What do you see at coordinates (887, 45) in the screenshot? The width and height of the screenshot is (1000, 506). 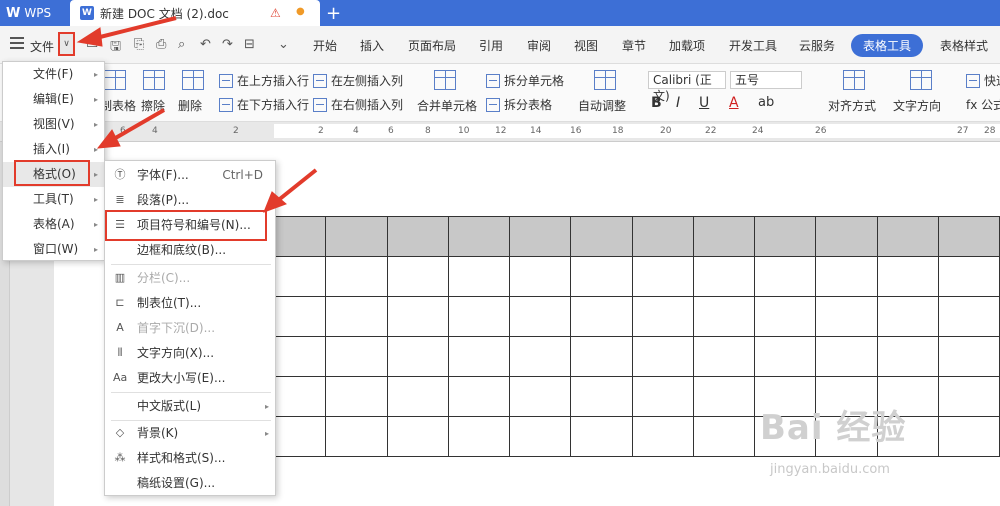 I see `tab-table-tools: 表格工具` at bounding box center [887, 45].